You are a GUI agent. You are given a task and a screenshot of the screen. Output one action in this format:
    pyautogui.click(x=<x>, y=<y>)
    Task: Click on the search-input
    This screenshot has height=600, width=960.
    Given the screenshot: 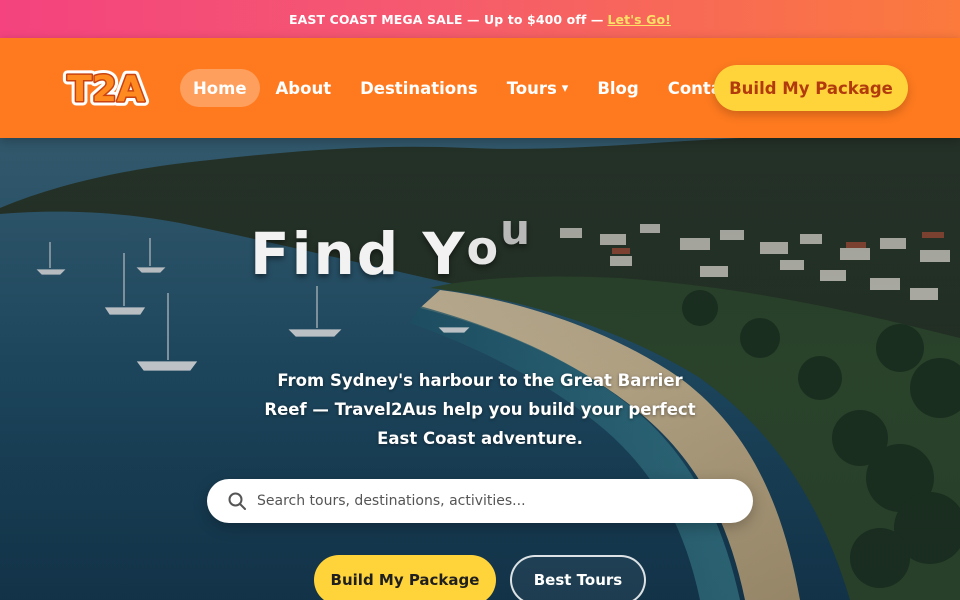 What is the action you would take?
    pyautogui.click(x=492, y=501)
    